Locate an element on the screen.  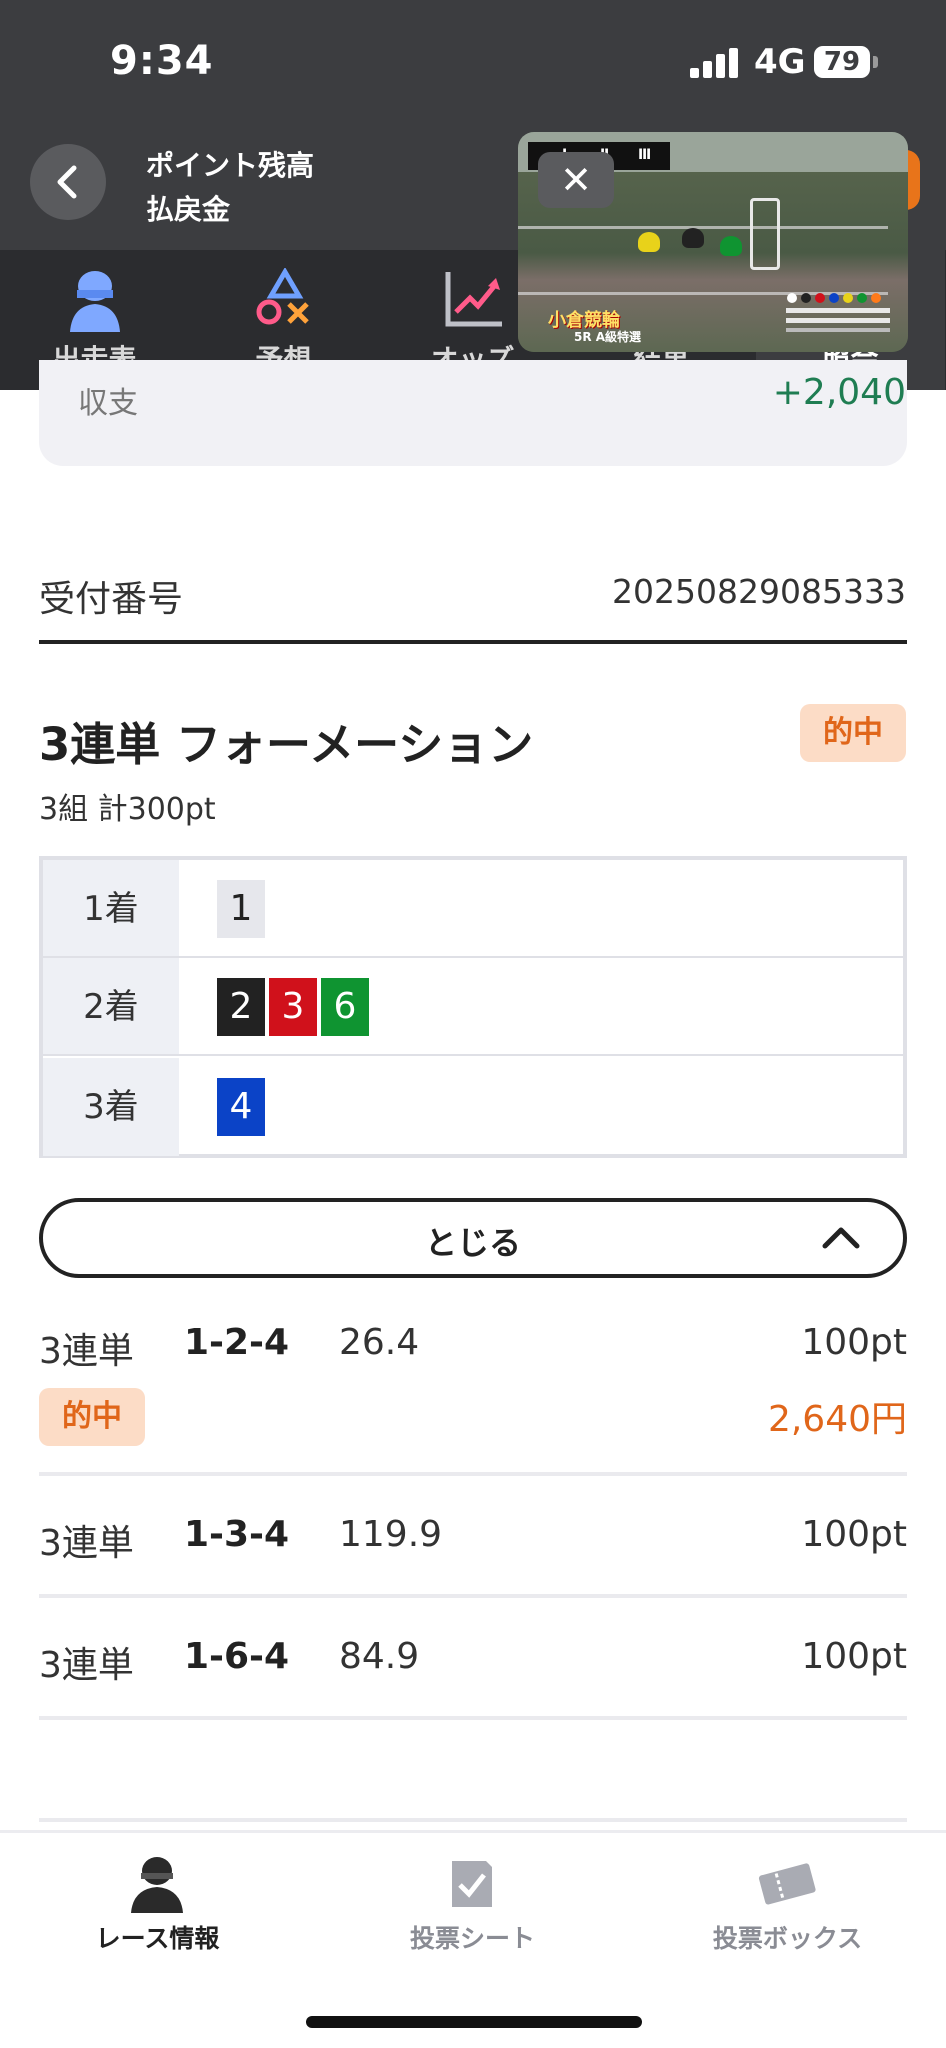
formation-row-third: 3着 4 is located at coordinates (473, 1107).